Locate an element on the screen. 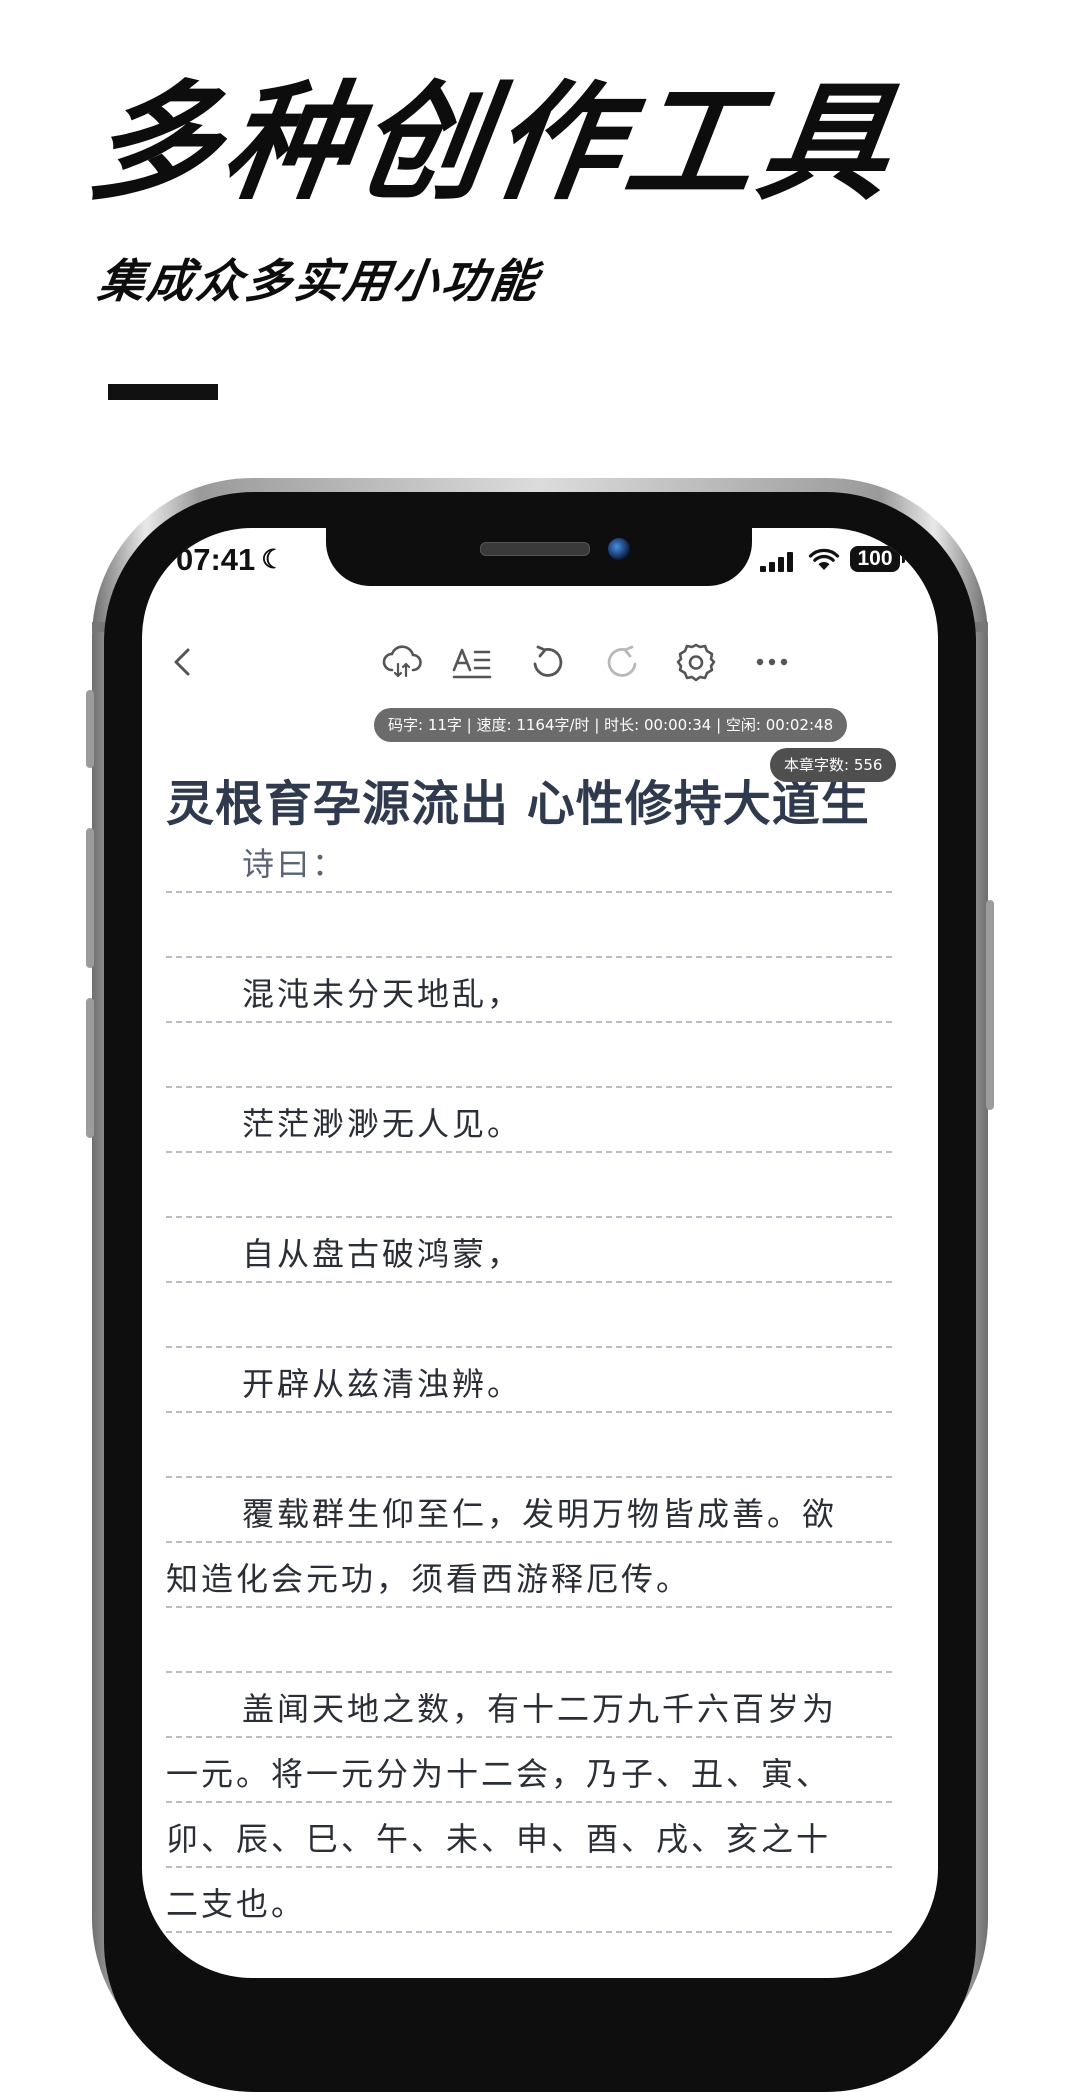 This screenshot has width=1080, height=2092. editor-line: 一元。将一元分为十二会，乃子、丑、寅、 is located at coordinates (529, 1770).